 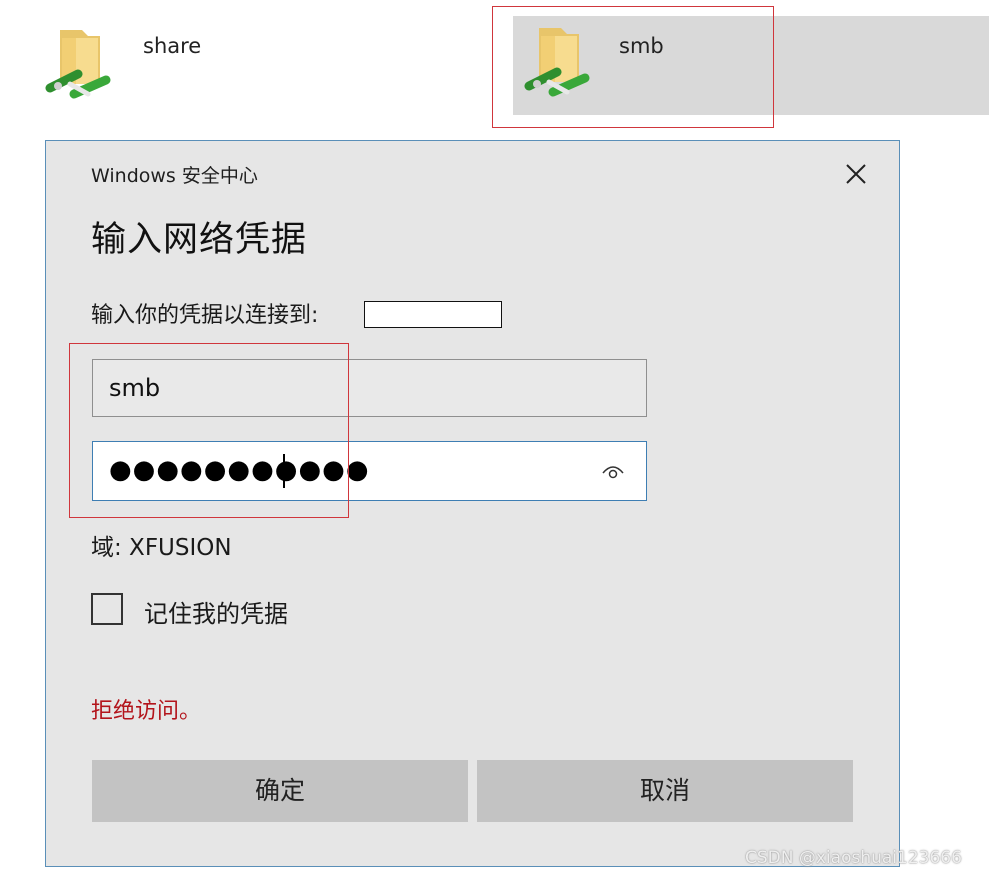 What do you see at coordinates (665, 791) in the screenshot?
I see `cancel-button: 取消` at bounding box center [665, 791].